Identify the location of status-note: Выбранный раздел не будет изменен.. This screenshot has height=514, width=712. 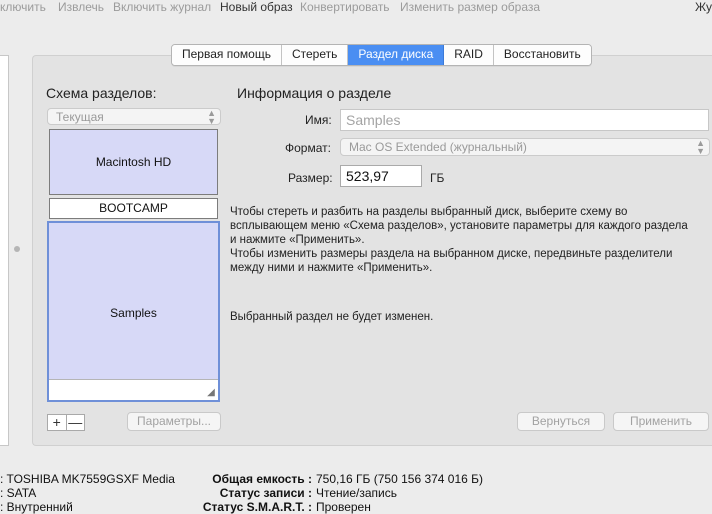
(332, 317).